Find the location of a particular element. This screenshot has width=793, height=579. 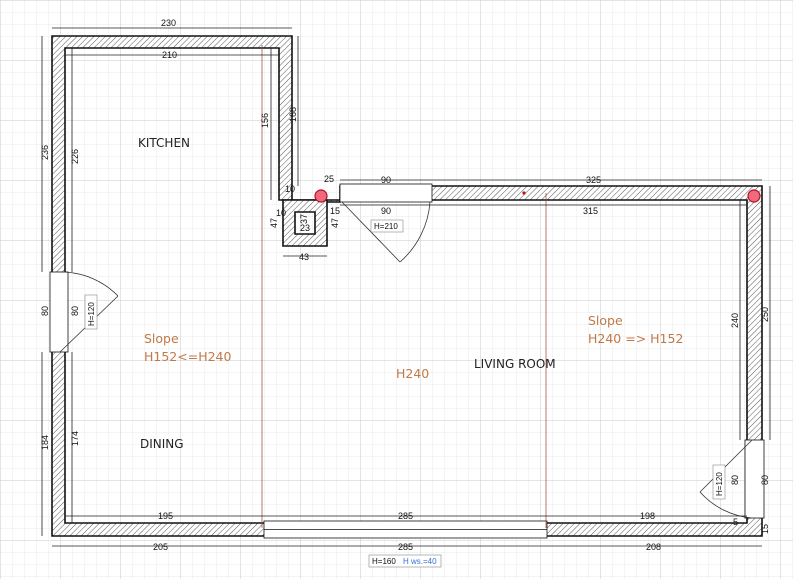

dining-label: DINING is located at coordinates (162, 444).